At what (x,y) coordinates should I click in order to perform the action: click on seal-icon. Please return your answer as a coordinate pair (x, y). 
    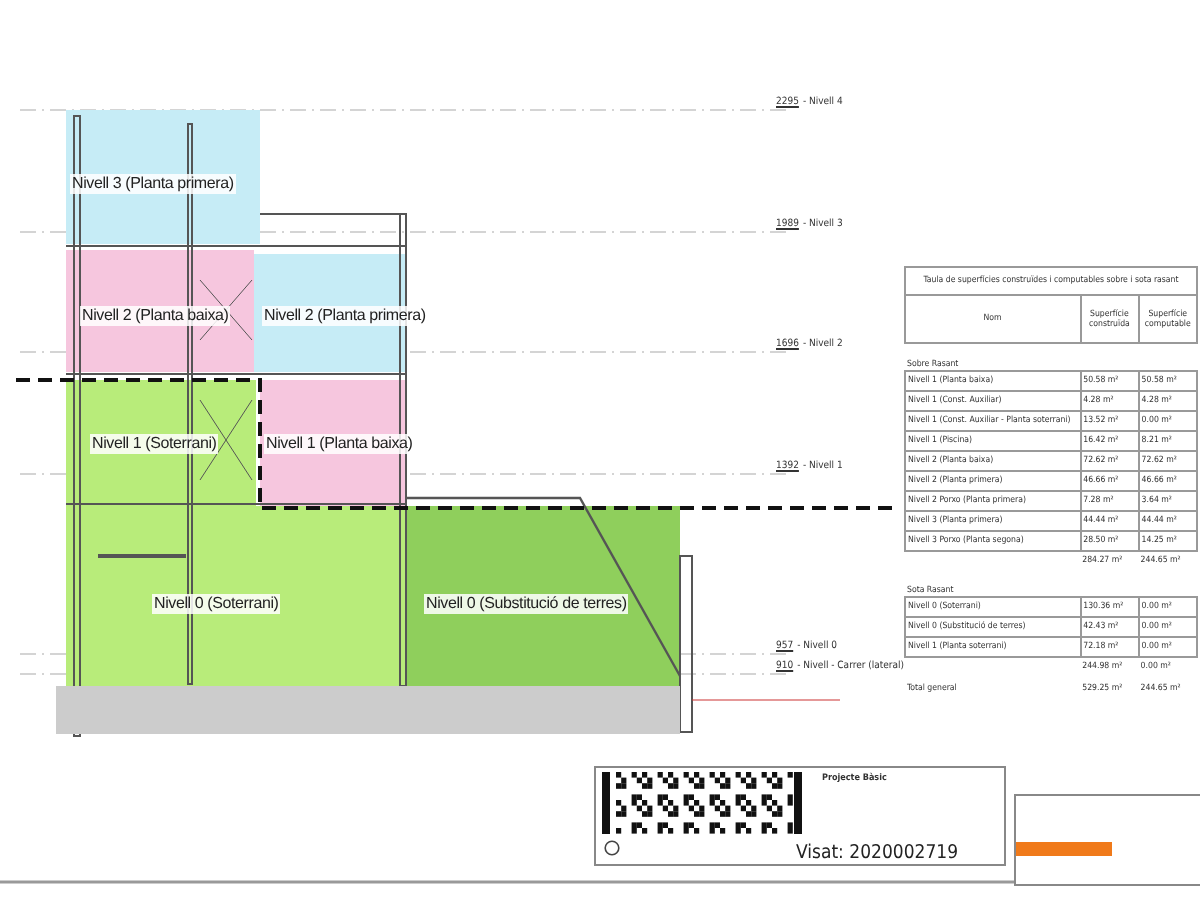
    Looking at the image, I should click on (612, 848).